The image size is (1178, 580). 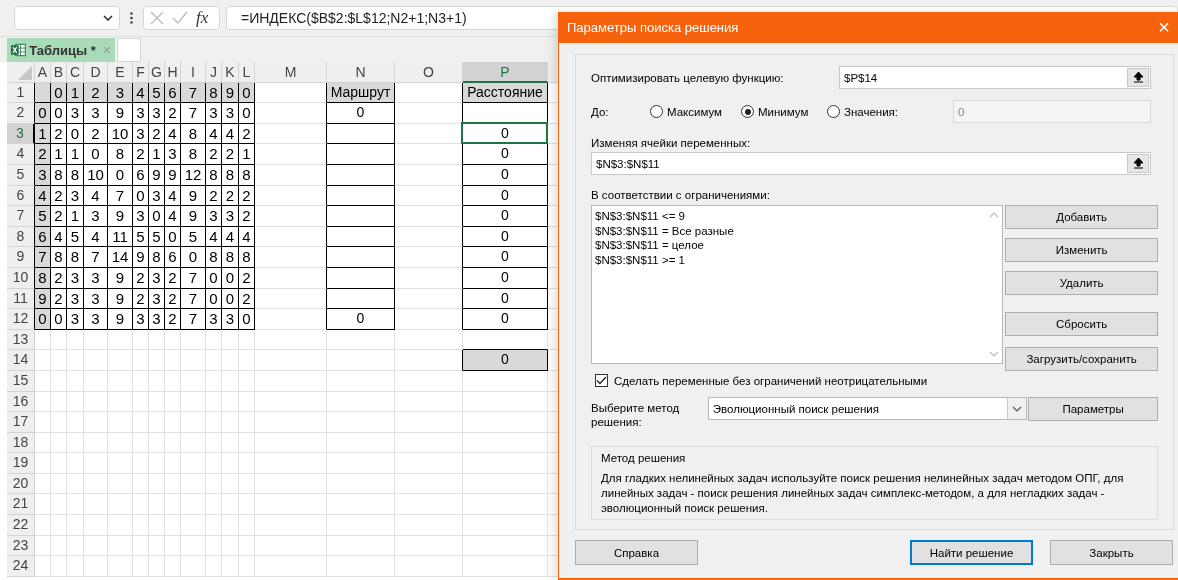 I want to click on tab-label: Таблицы *, so click(x=62, y=50).